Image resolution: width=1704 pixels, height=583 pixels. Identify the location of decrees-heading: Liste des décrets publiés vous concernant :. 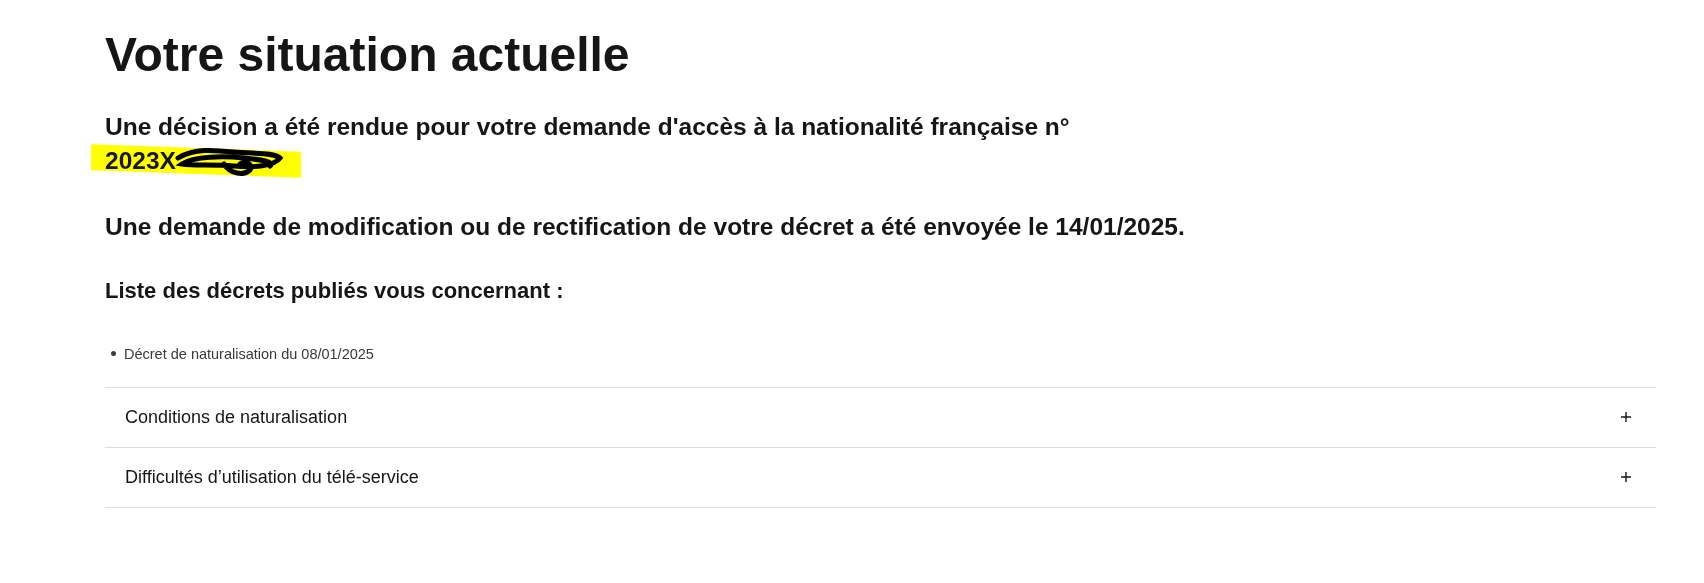
(335, 290).